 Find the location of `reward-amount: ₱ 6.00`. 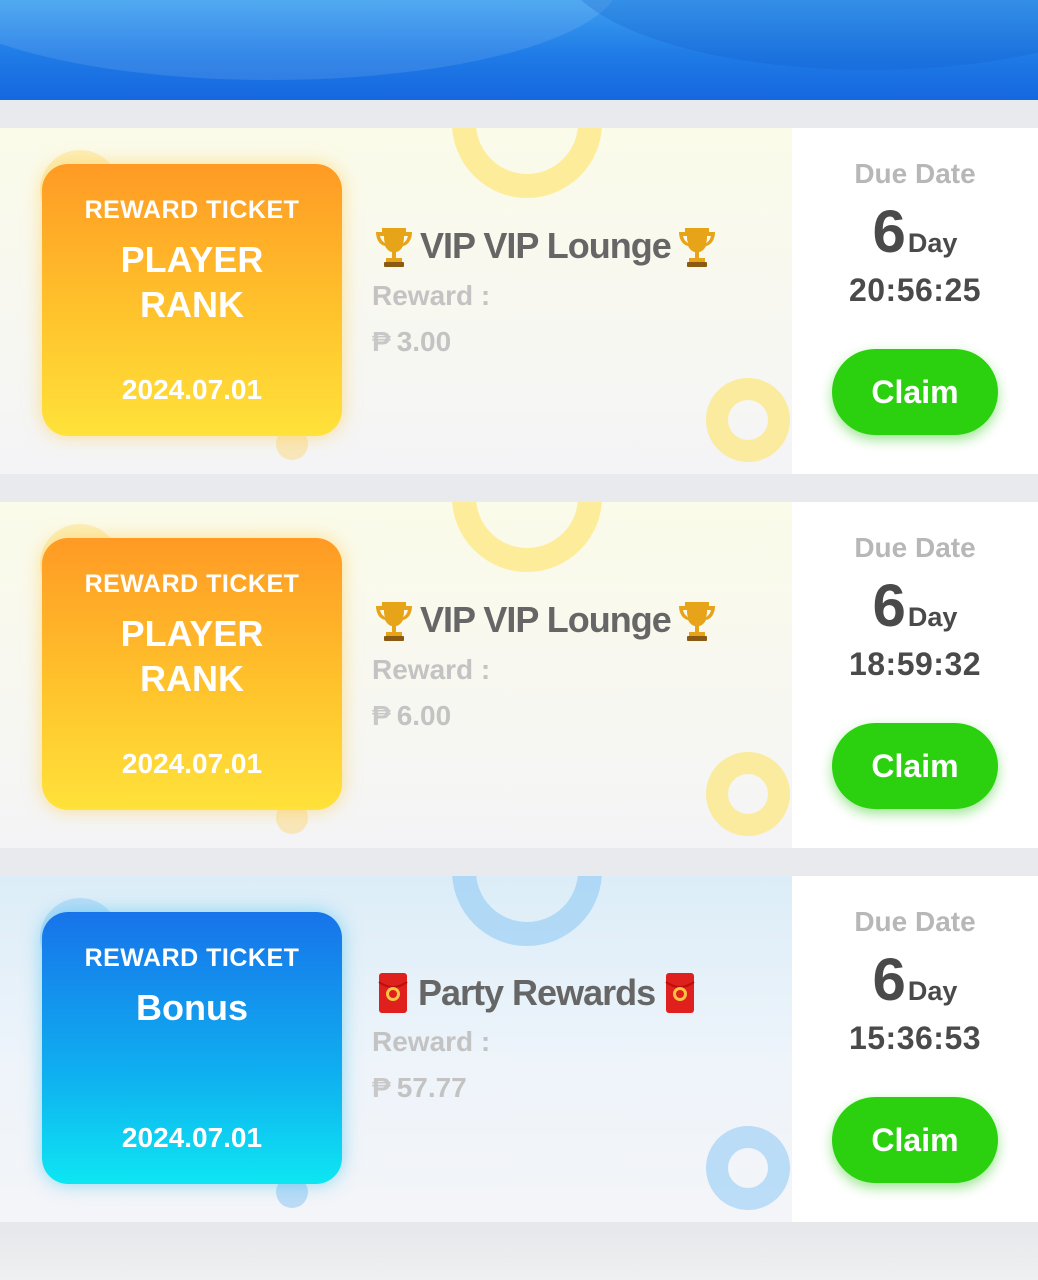

reward-amount: ₱ 6.00 is located at coordinates (572, 716).